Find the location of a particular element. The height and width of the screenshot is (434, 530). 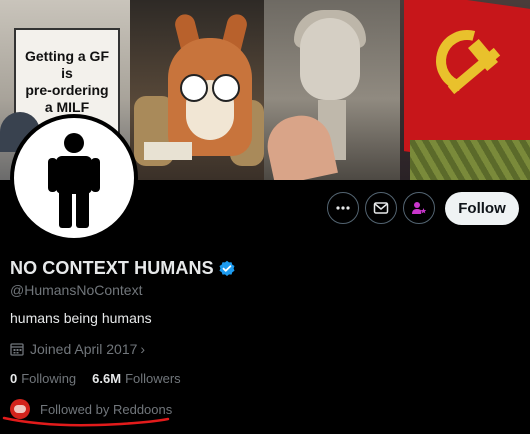

profile-name-row: NO CONTEXT HUMANS is located at coordinates (123, 268).